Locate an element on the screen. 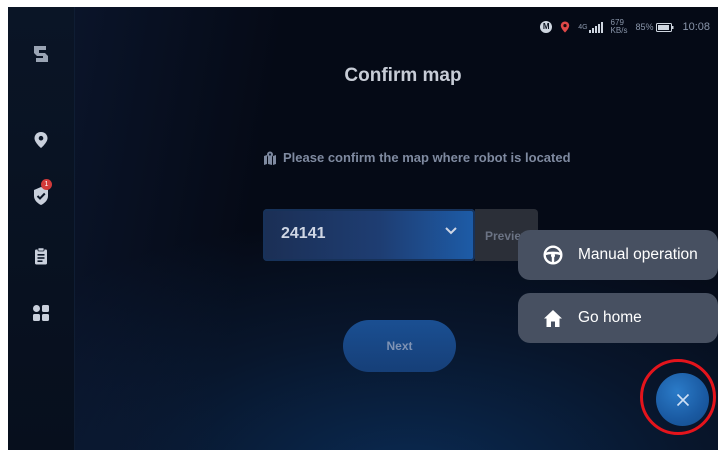 The width and height of the screenshot is (718, 459). manual-operation-button: Manual operation is located at coordinates (618, 255).